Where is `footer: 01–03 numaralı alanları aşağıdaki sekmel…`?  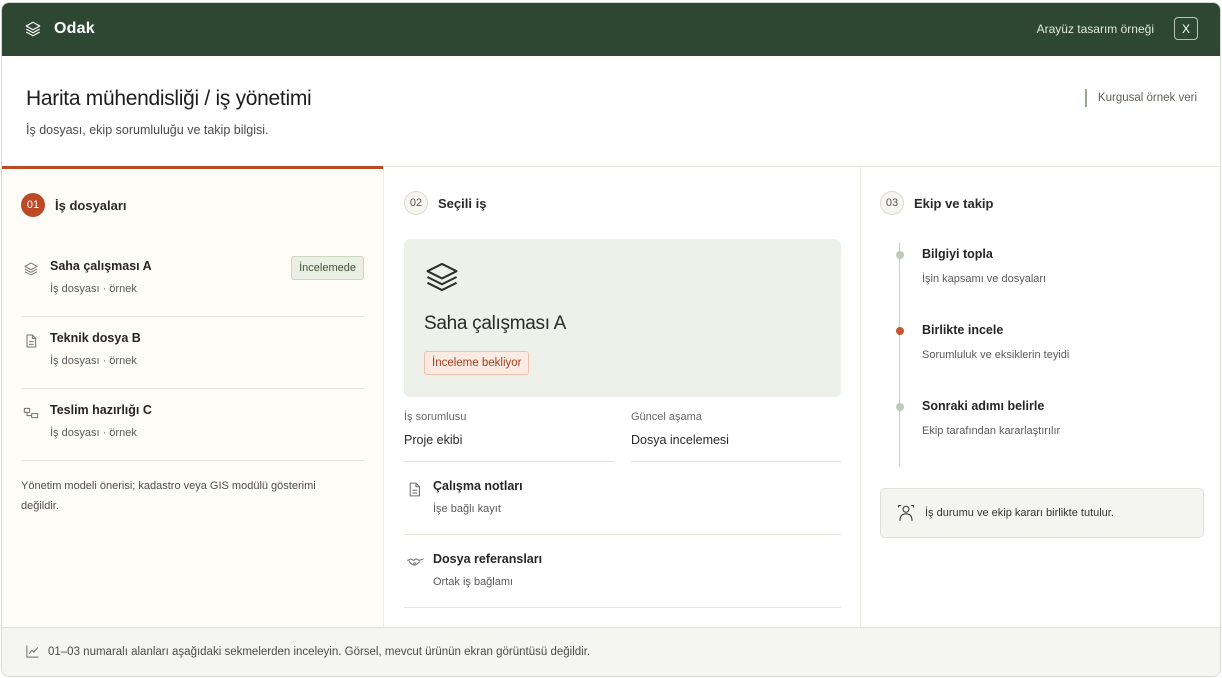
footer: 01–03 numaralı alanları aşağıdaki sekmel… is located at coordinates (611, 651).